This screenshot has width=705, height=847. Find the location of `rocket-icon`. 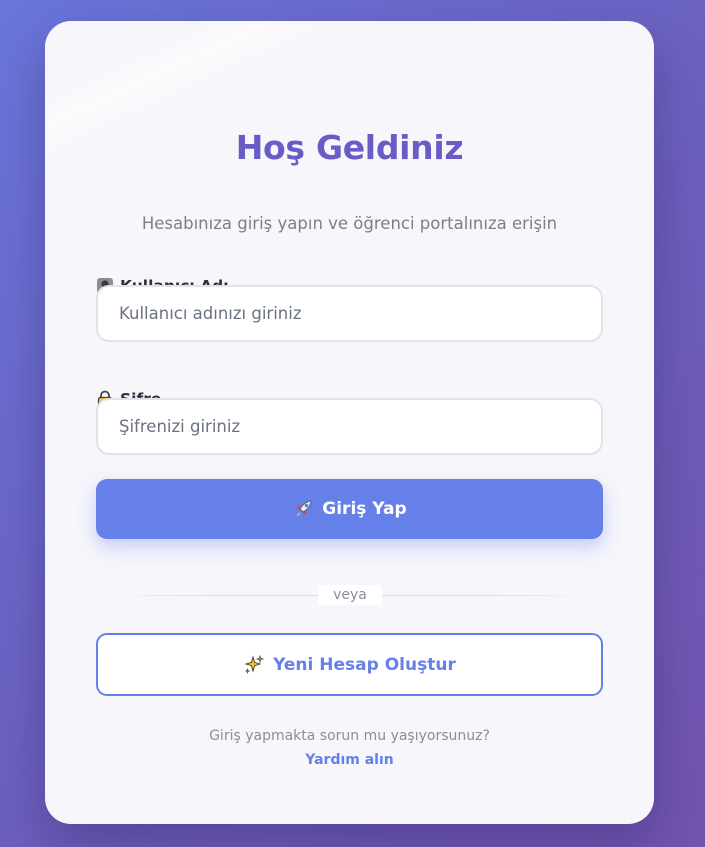

rocket-icon is located at coordinates (303, 509).